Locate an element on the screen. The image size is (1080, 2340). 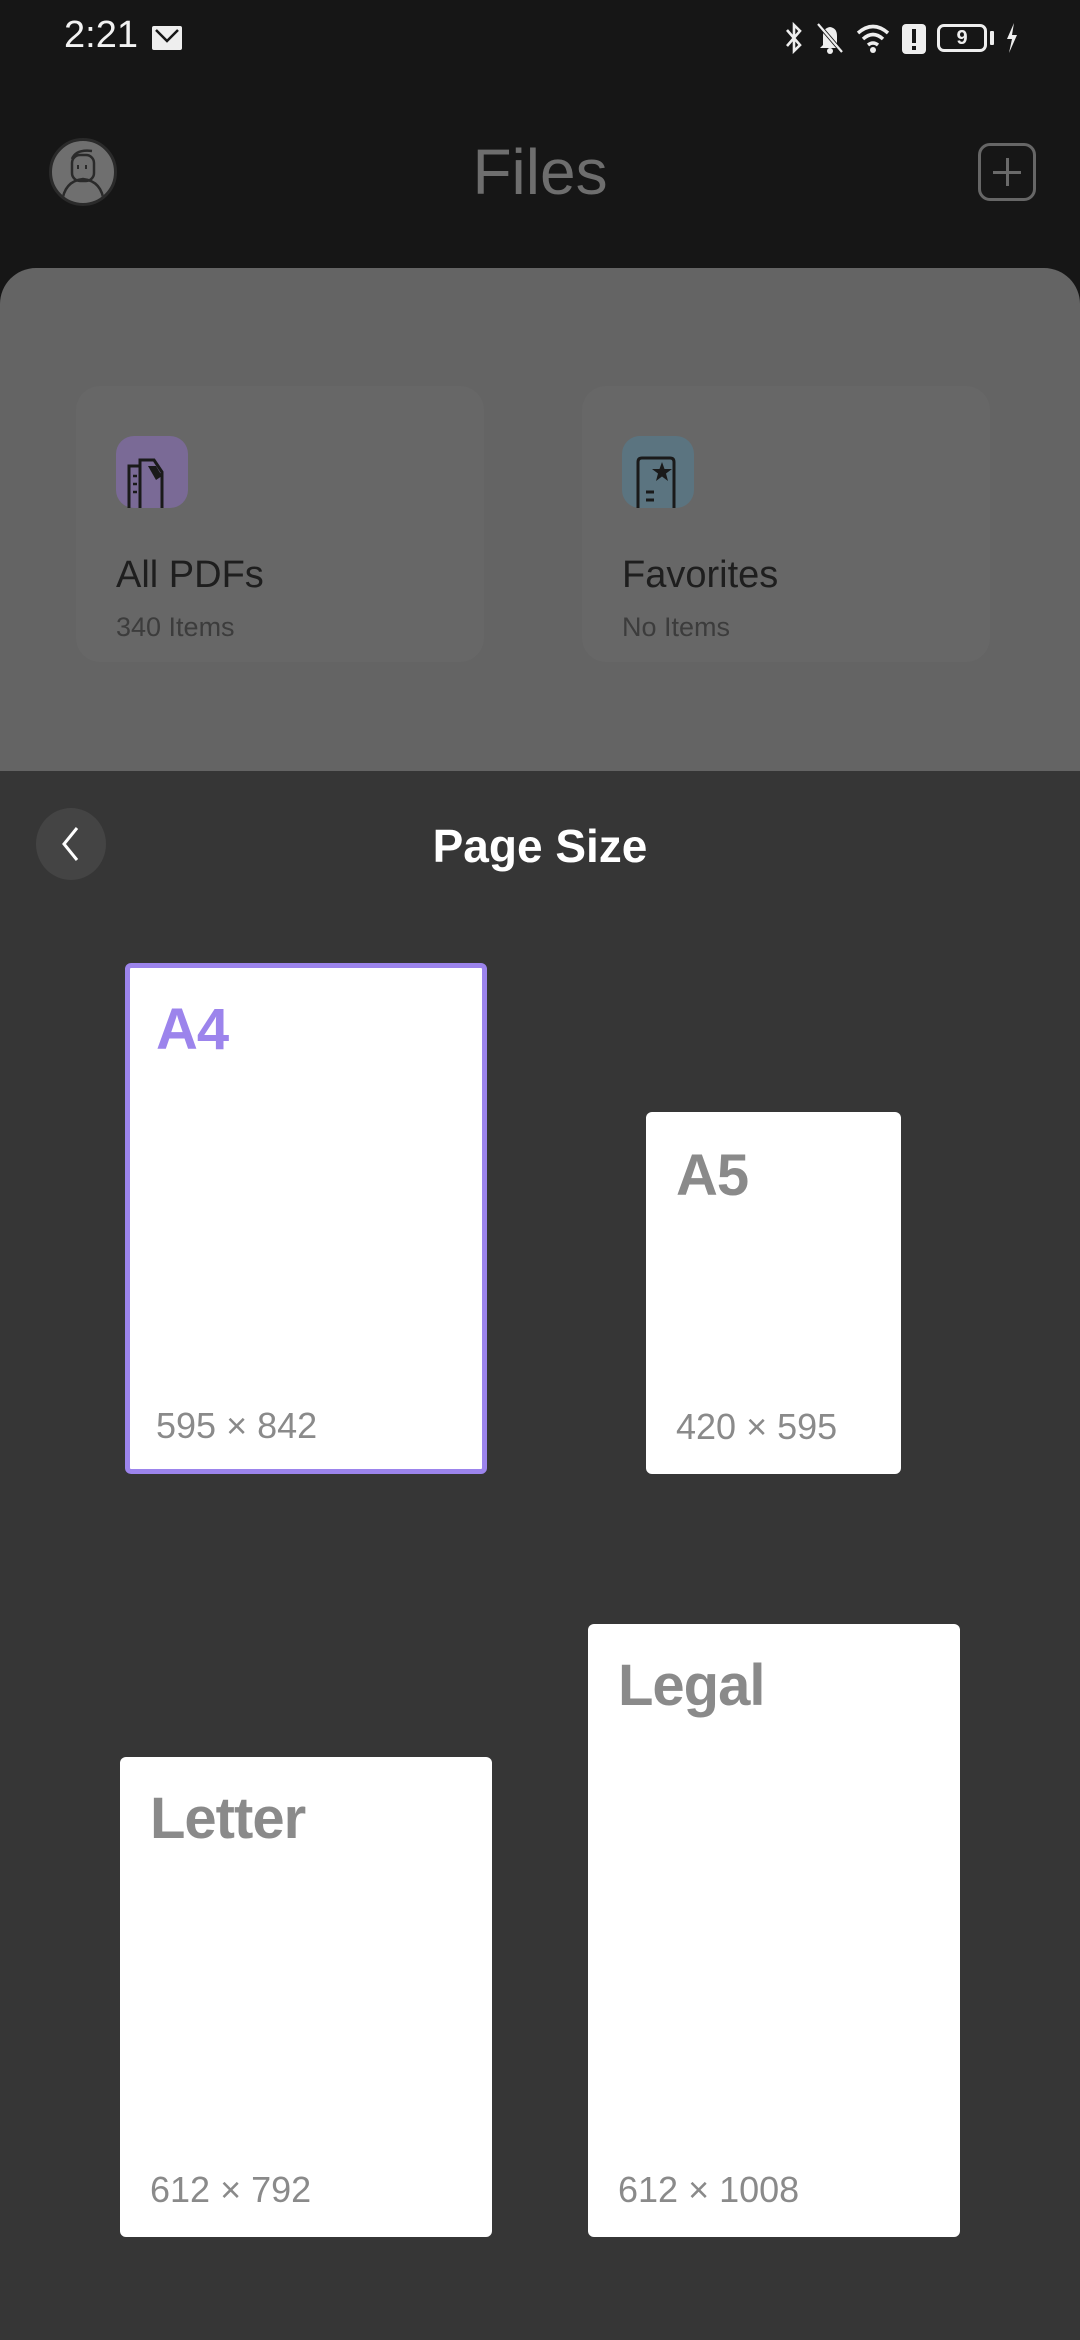
charging-icon is located at coordinates (1012, 38).